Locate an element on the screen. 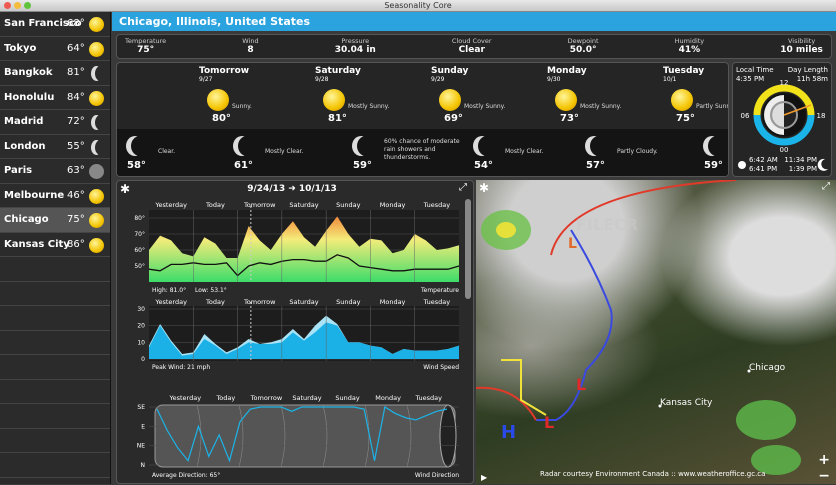 This screenshot has width=836, height=485. night-desc: Mostly Clear. is located at coordinates (284, 151).